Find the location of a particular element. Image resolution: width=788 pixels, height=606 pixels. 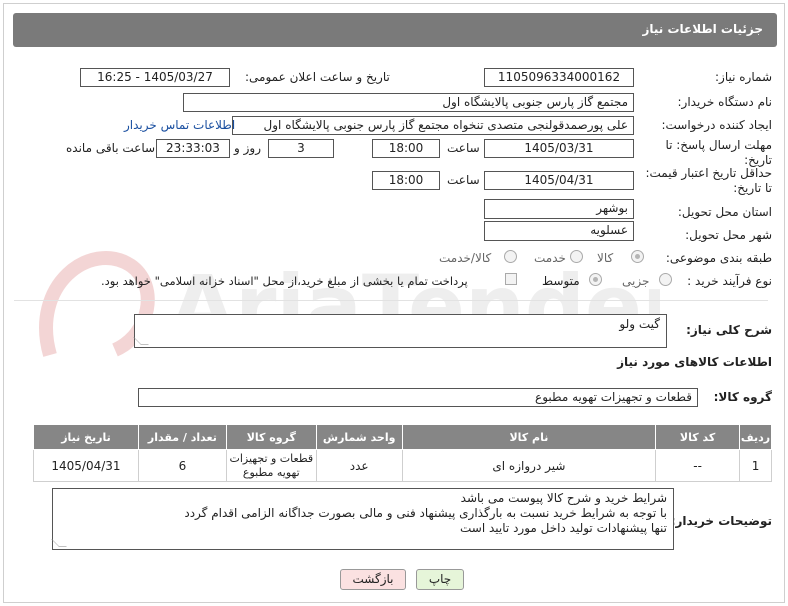

process-radio-minor is located at coordinates (665, 279).